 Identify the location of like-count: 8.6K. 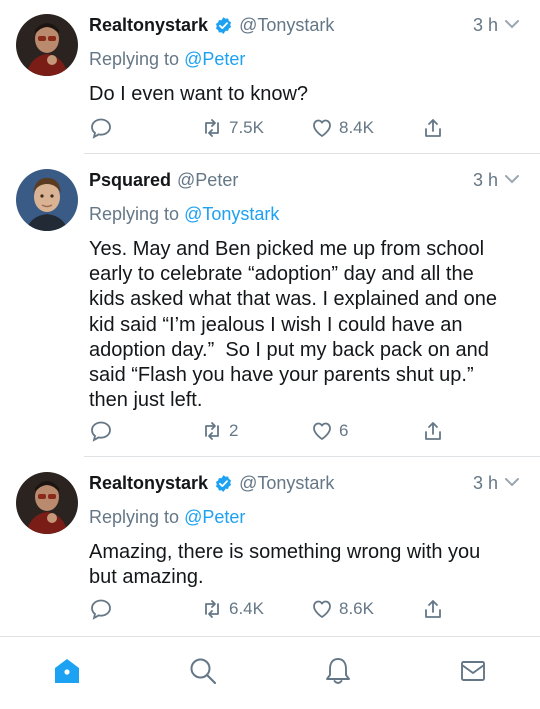
(356, 608).